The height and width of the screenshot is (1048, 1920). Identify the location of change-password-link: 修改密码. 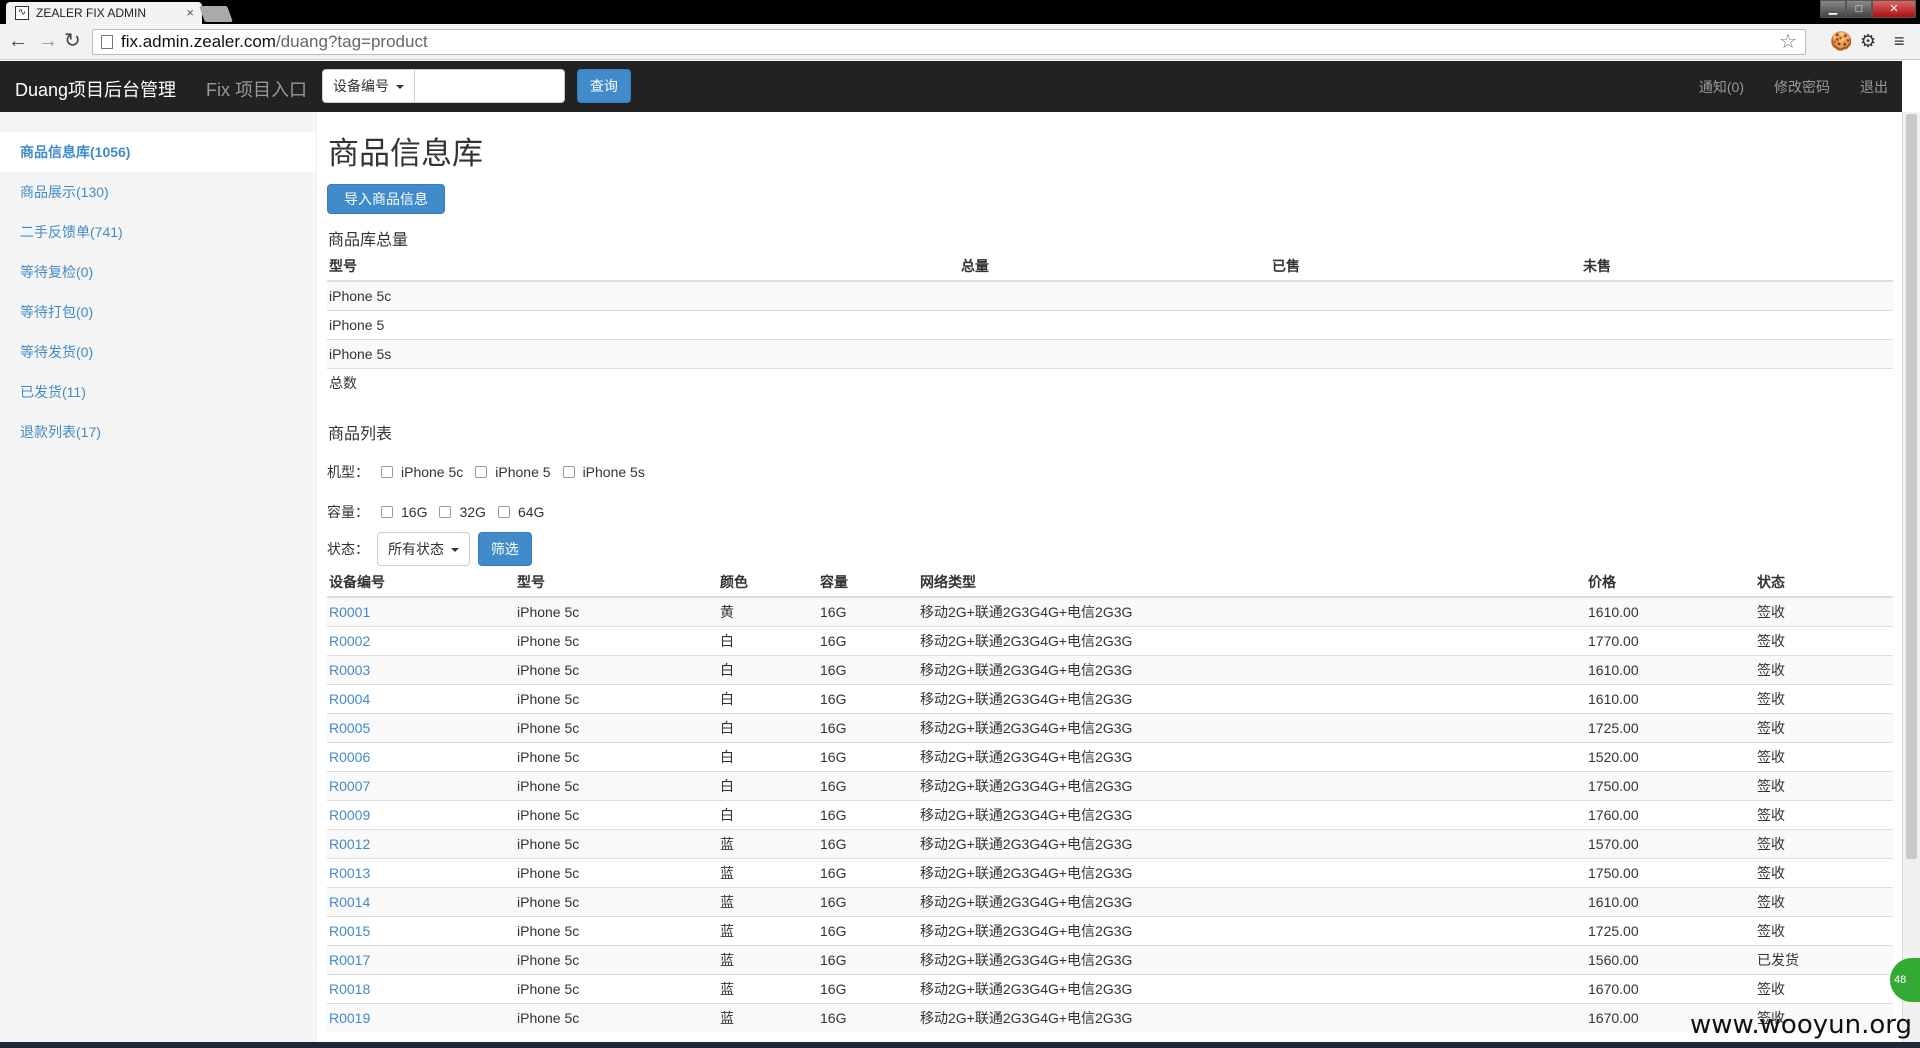
(1802, 87).